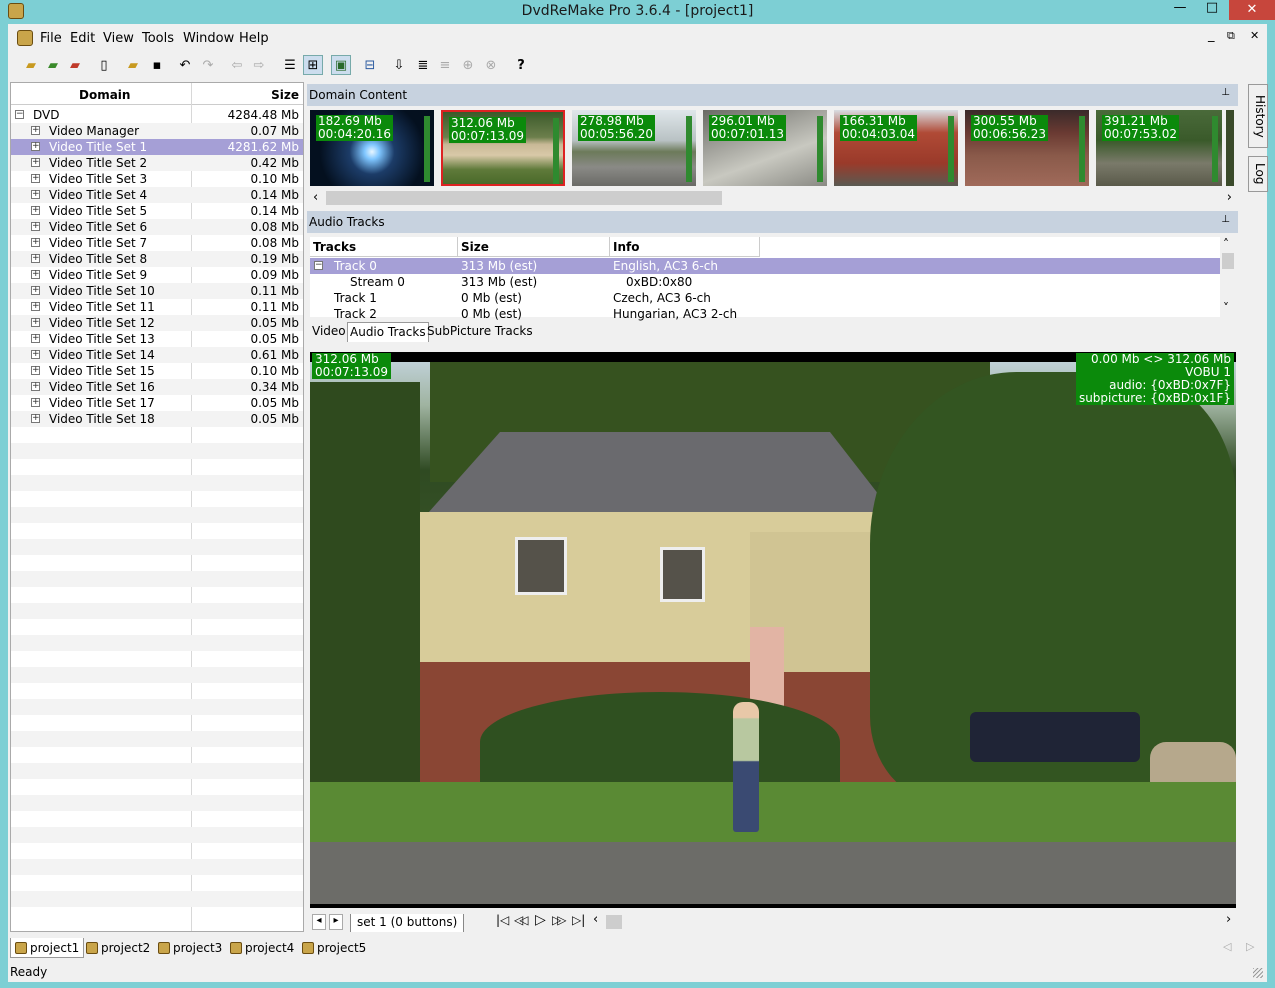 This screenshot has height=988, width=1275. I want to click on tree-row: + Video Title Set 9 0.09 Mb, so click(157, 275).